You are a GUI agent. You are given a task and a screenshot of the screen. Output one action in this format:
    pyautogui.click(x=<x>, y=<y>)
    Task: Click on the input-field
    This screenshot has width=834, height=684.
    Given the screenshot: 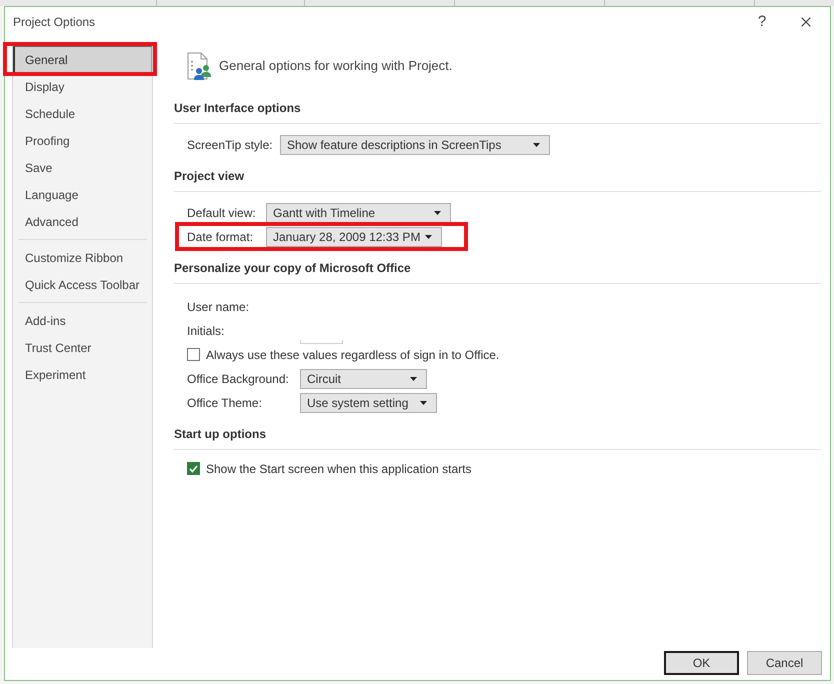 What is the action you would take?
    pyautogui.click(x=321, y=342)
    